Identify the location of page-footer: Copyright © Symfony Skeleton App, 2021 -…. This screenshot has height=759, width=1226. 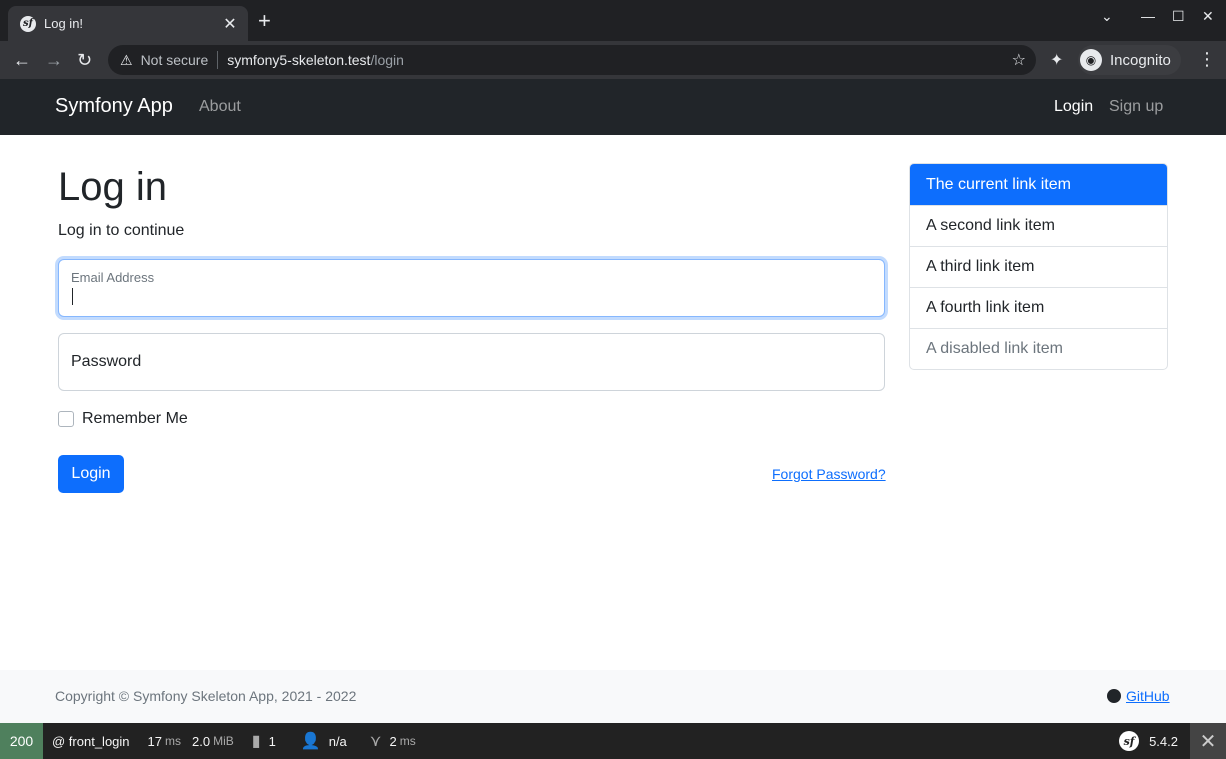
(613, 696).